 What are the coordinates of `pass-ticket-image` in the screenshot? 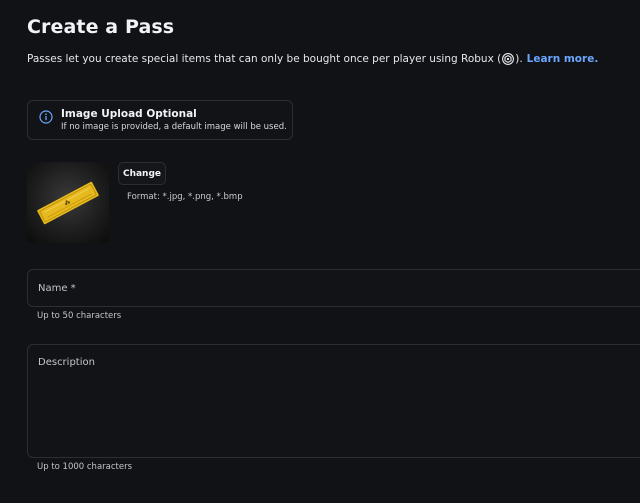 It's located at (68, 203).